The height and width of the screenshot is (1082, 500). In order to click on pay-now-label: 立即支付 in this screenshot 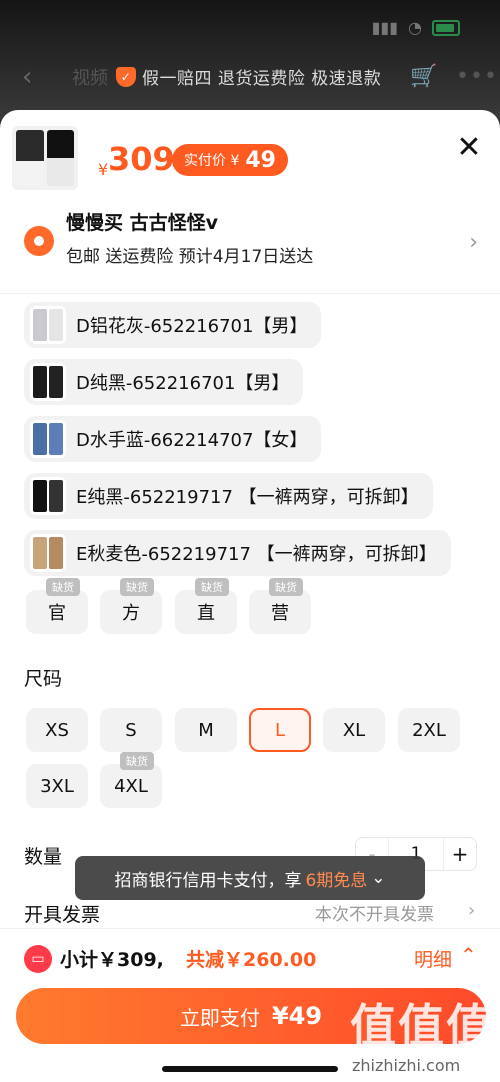, I will do `click(219, 1017)`.